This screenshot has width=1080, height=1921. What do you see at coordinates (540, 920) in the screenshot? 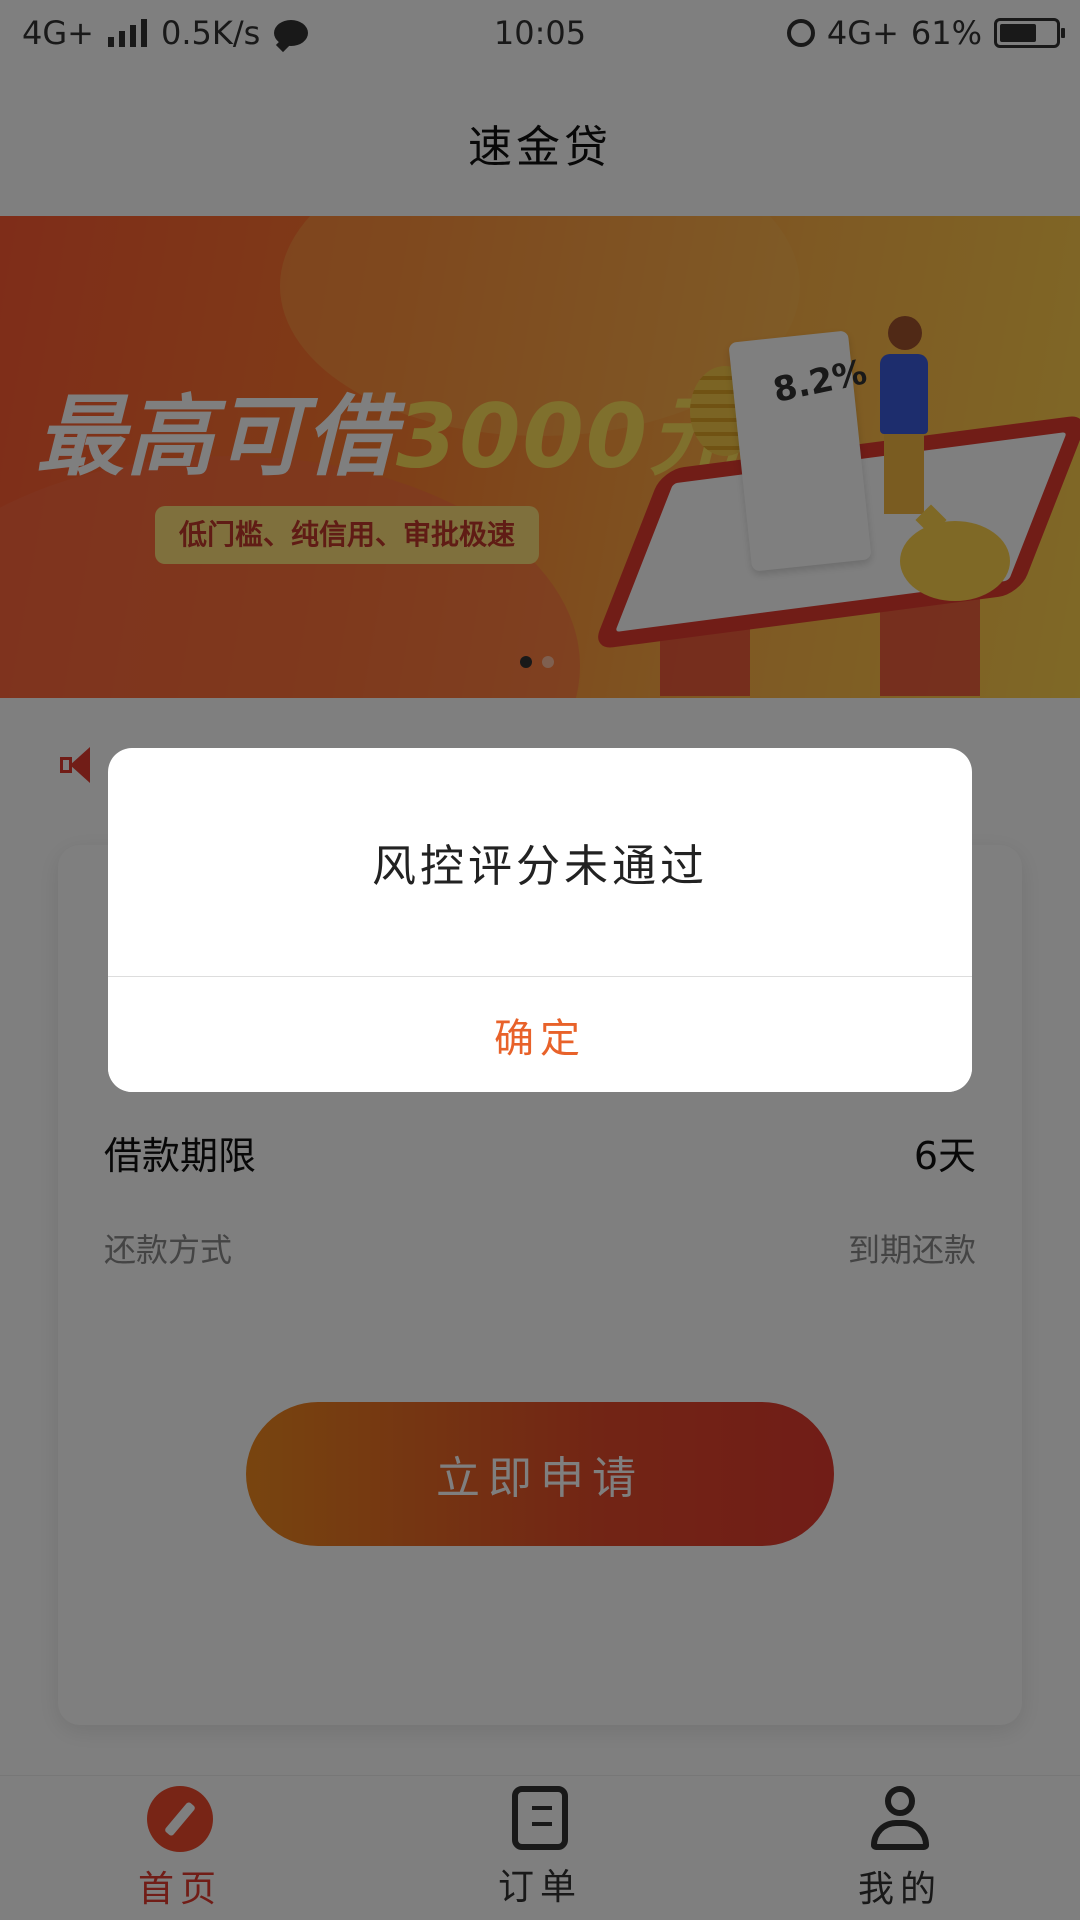
I see `alert-dialog: 风控评分未通过 确定` at bounding box center [540, 920].